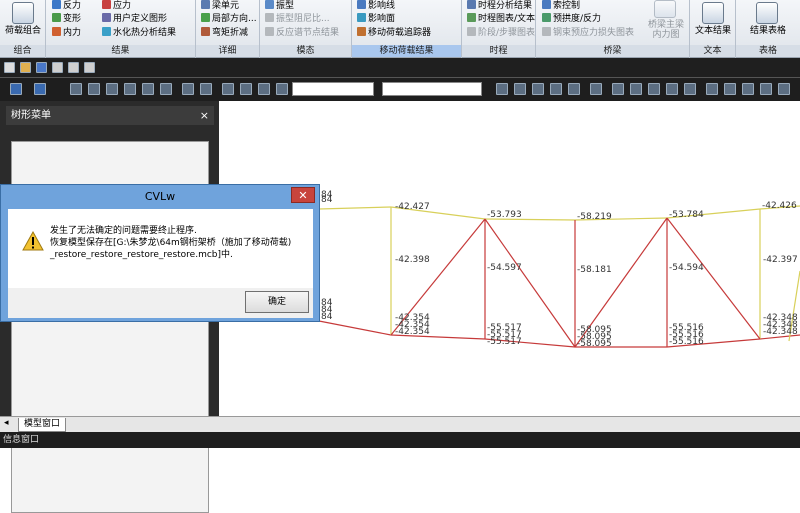  What do you see at coordinates (594, 344) in the screenshot?
I see `force-label: -58.095` at bounding box center [594, 344].